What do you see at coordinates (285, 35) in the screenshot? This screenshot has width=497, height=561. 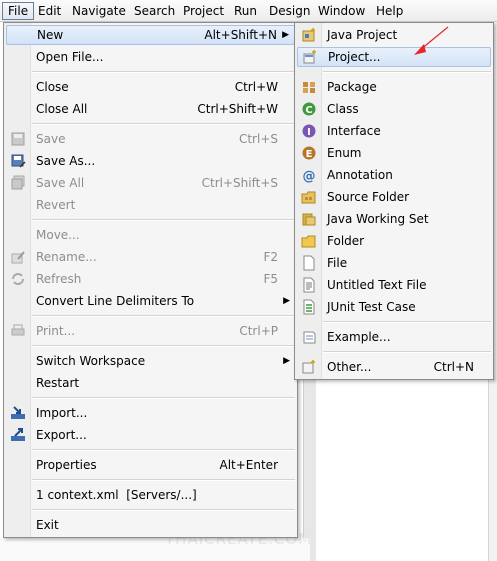 I see `submenu-arrow-icon: ▶` at bounding box center [285, 35].